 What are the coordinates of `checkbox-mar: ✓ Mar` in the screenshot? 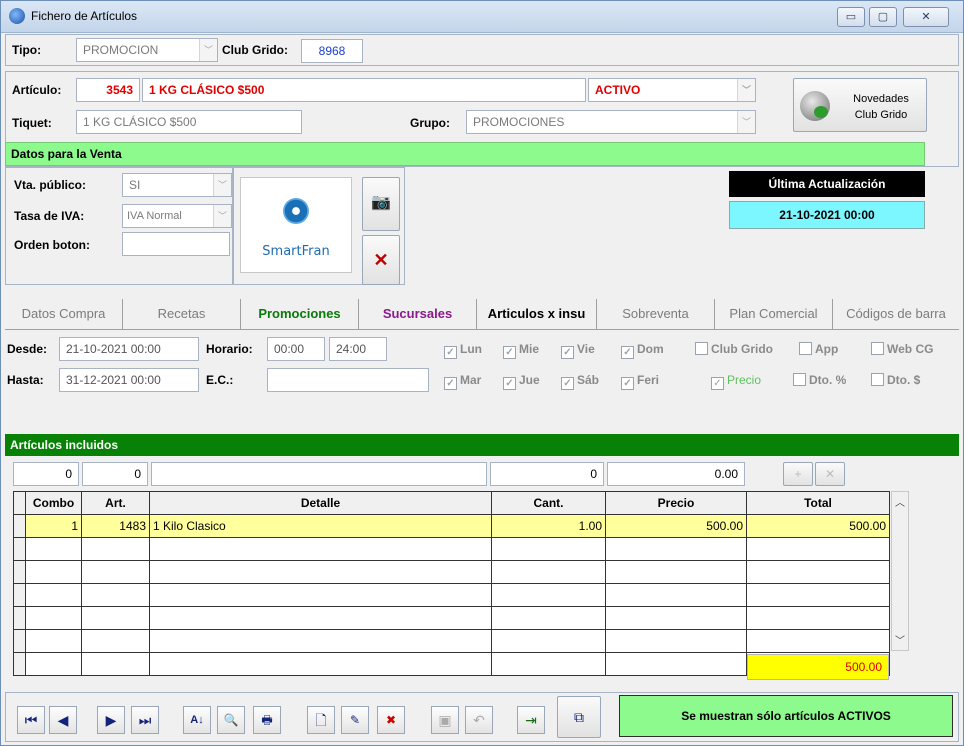 It's located at (462, 381).